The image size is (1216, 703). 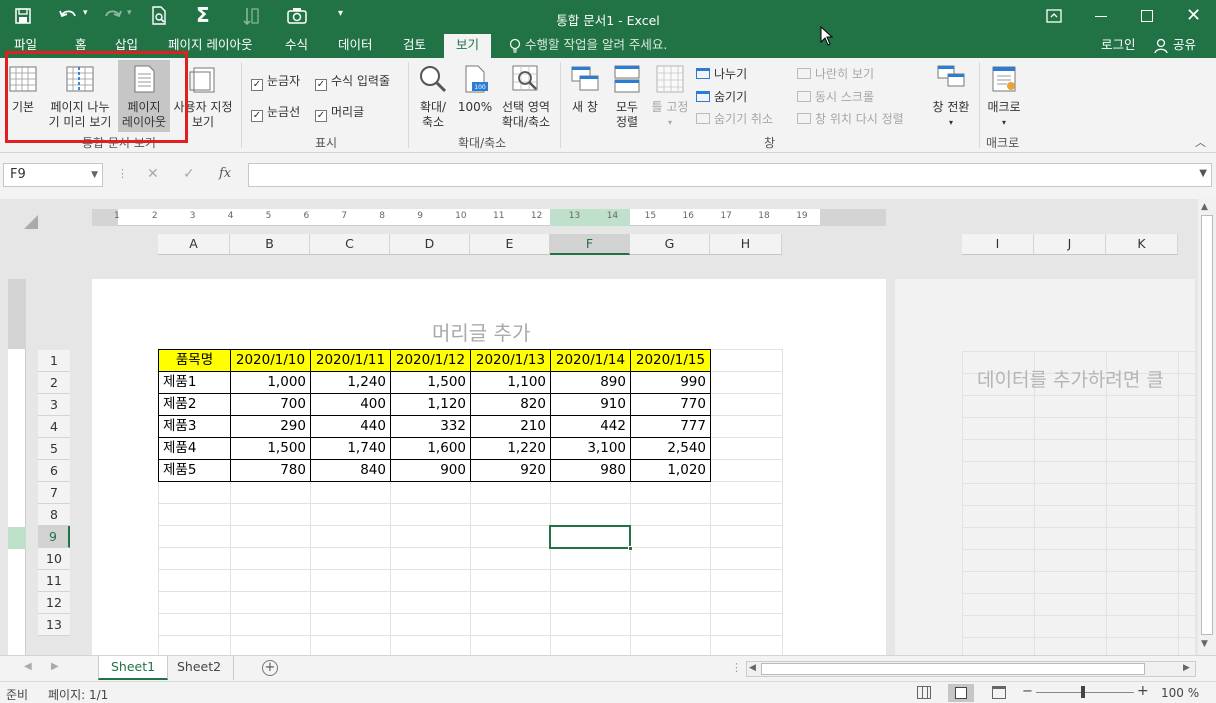 What do you see at coordinates (270, 668) in the screenshot?
I see `new-sheet-icon: +` at bounding box center [270, 668].